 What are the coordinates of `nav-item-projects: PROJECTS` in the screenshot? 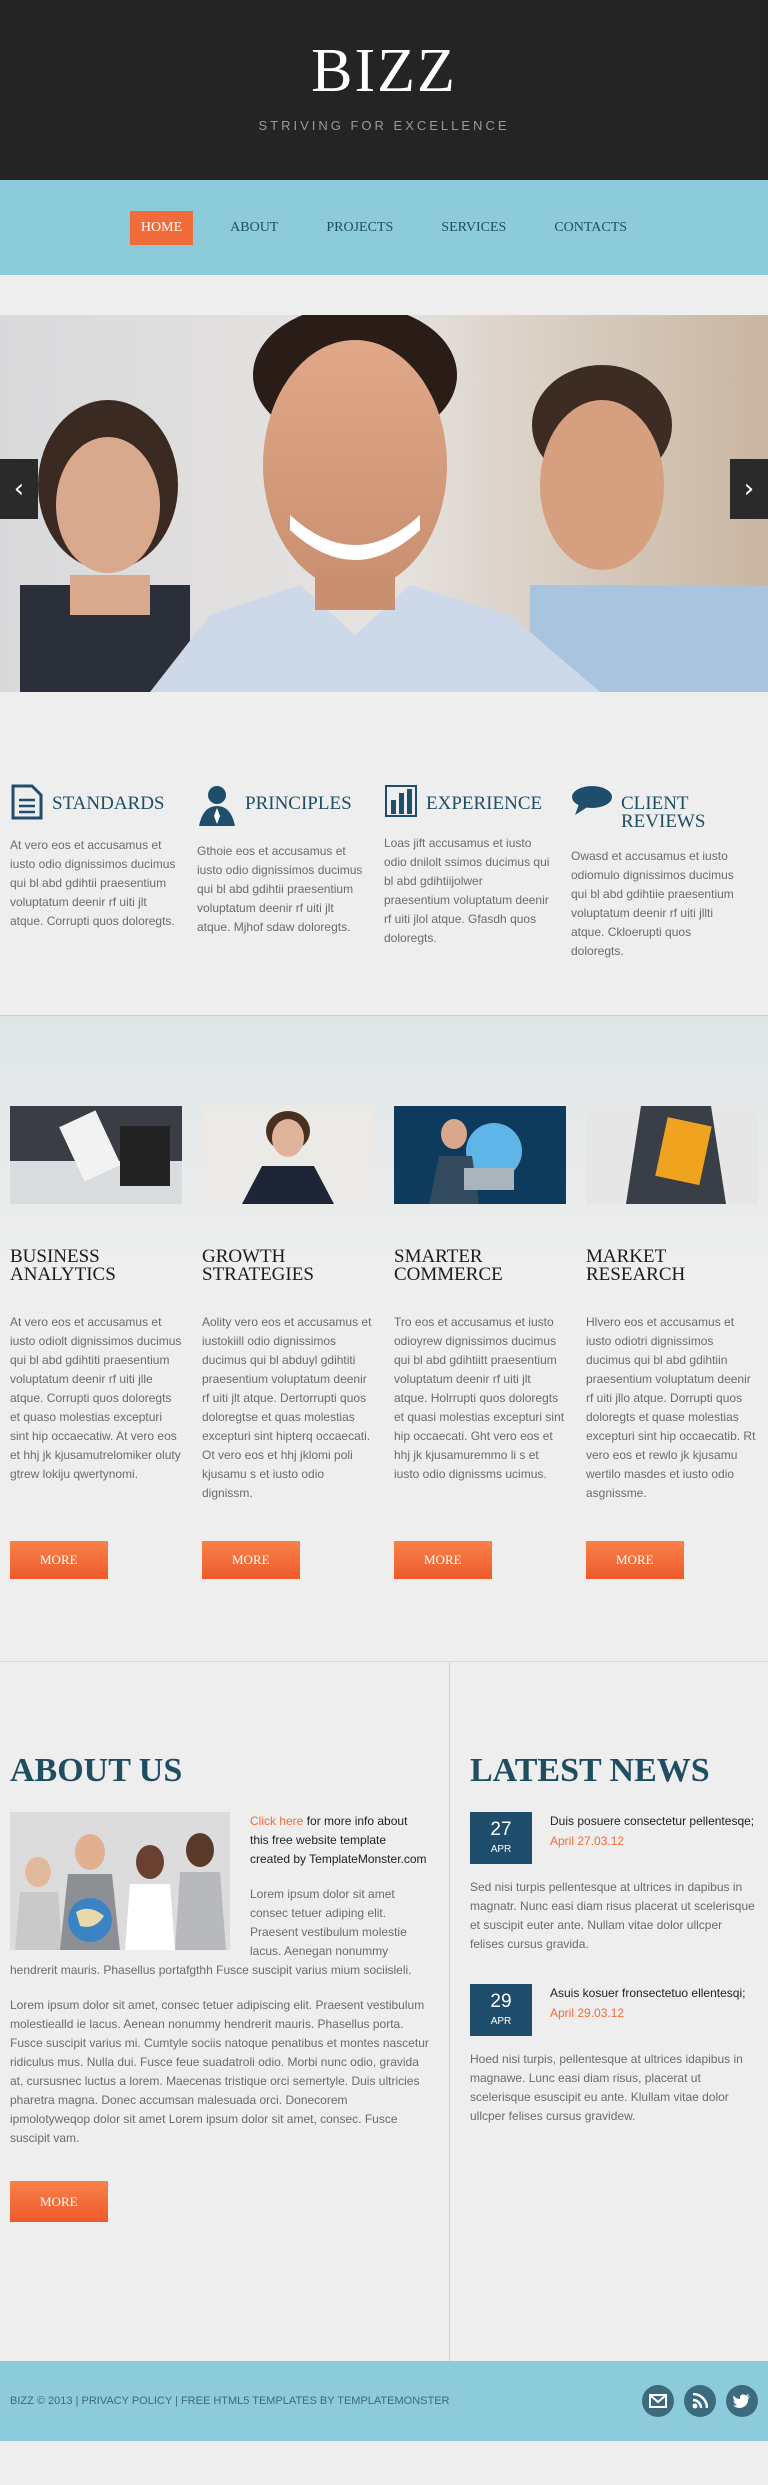 It's located at (359, 228).